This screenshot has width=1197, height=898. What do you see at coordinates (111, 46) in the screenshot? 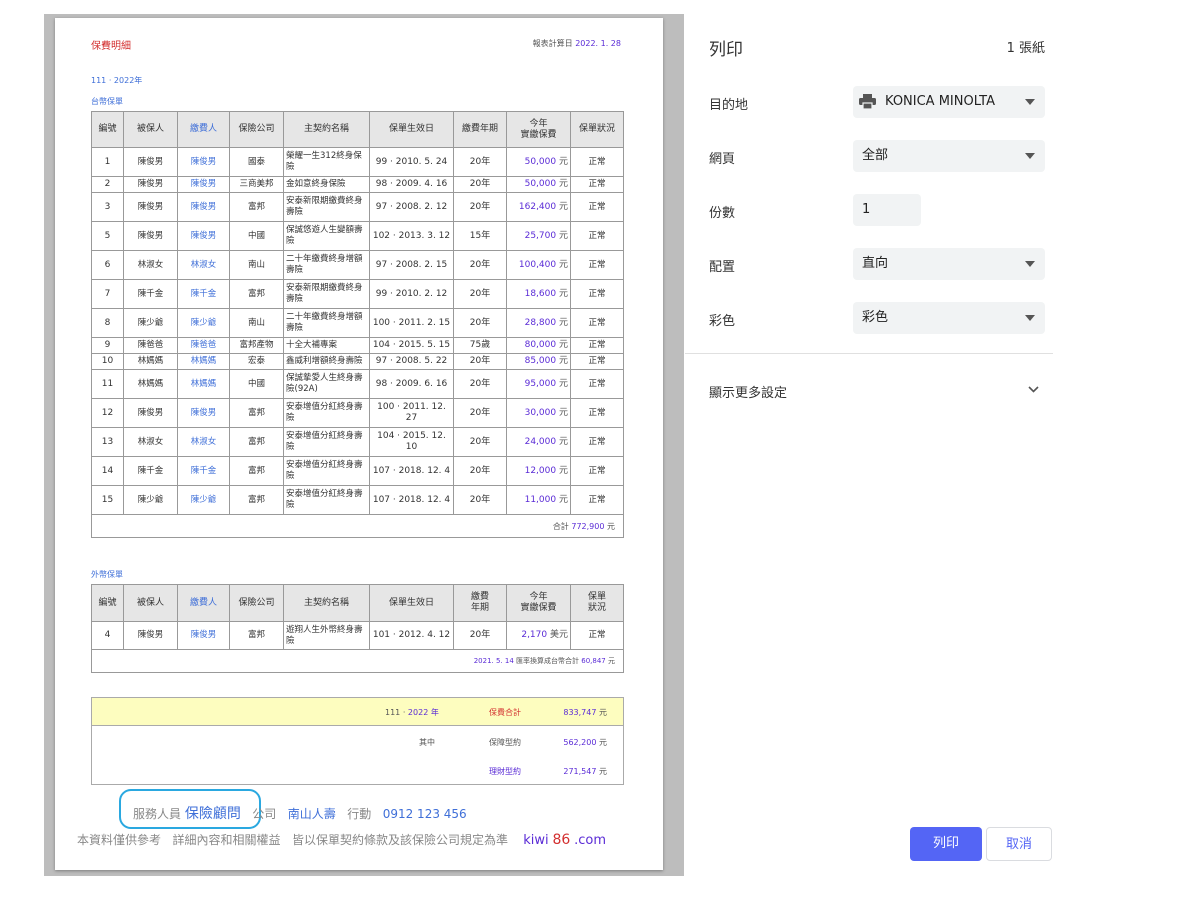
I see `doc-title: 保費明細` at bounding box center [111, 46].